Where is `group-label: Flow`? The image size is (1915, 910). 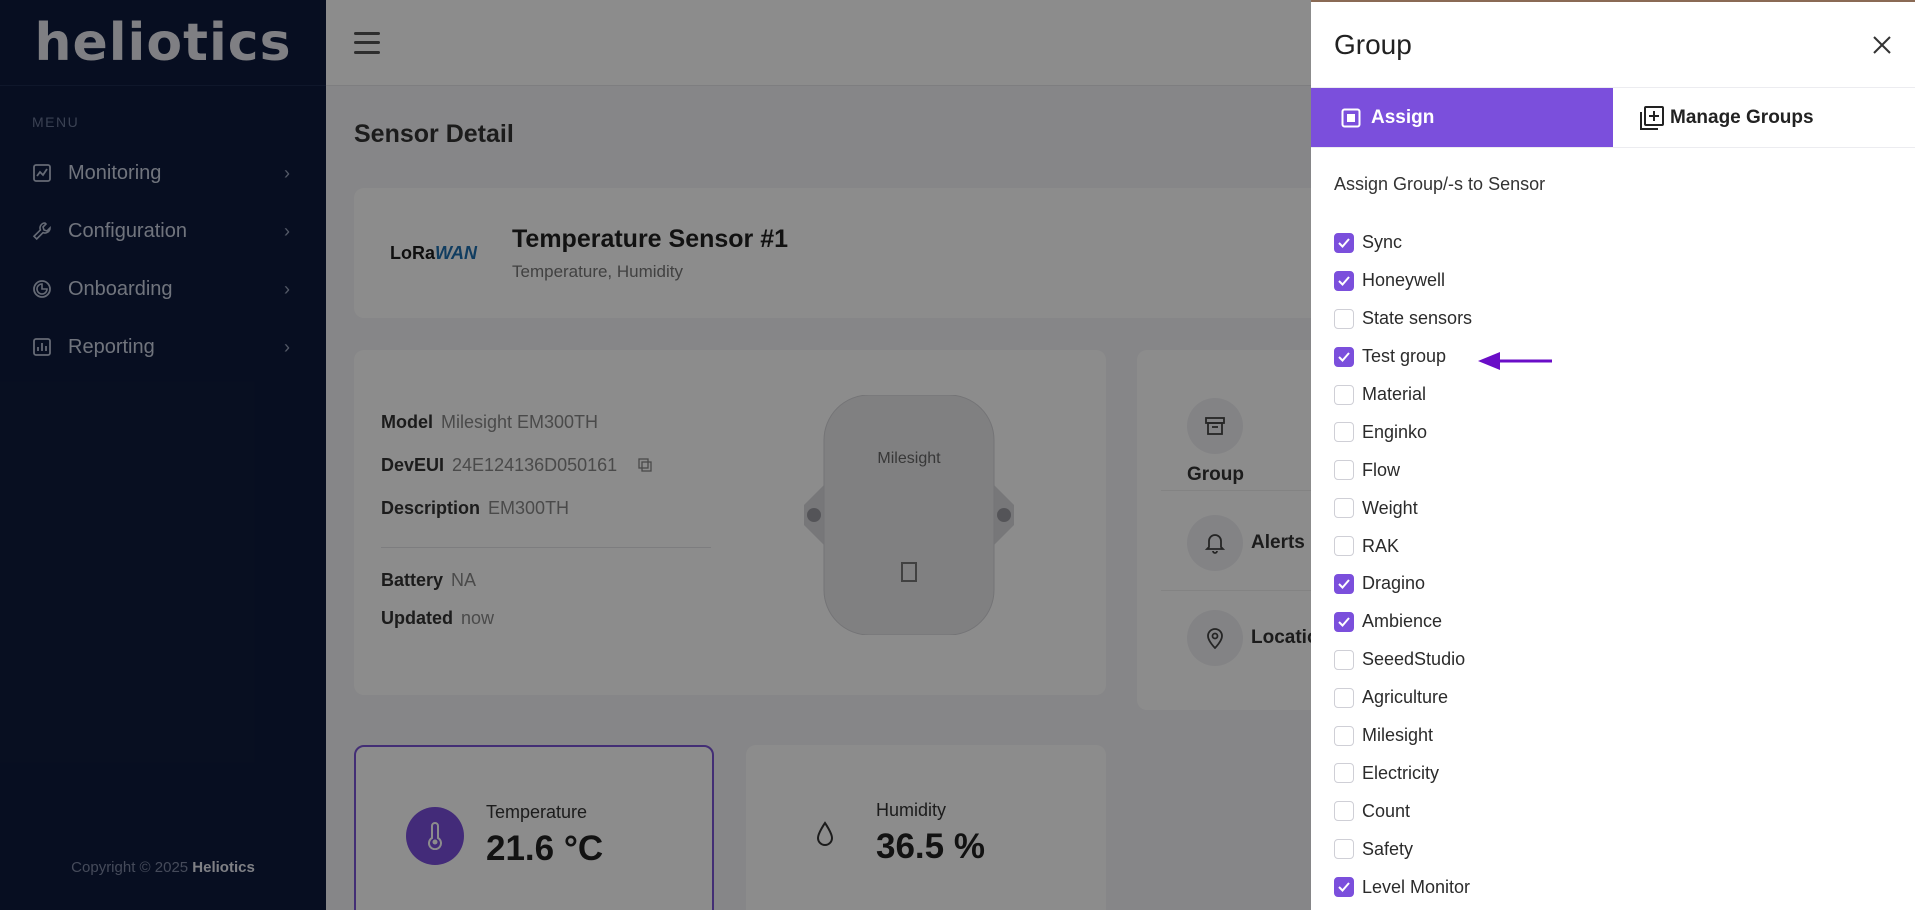 group-label: Flow is located at coordinates (1381, 469).